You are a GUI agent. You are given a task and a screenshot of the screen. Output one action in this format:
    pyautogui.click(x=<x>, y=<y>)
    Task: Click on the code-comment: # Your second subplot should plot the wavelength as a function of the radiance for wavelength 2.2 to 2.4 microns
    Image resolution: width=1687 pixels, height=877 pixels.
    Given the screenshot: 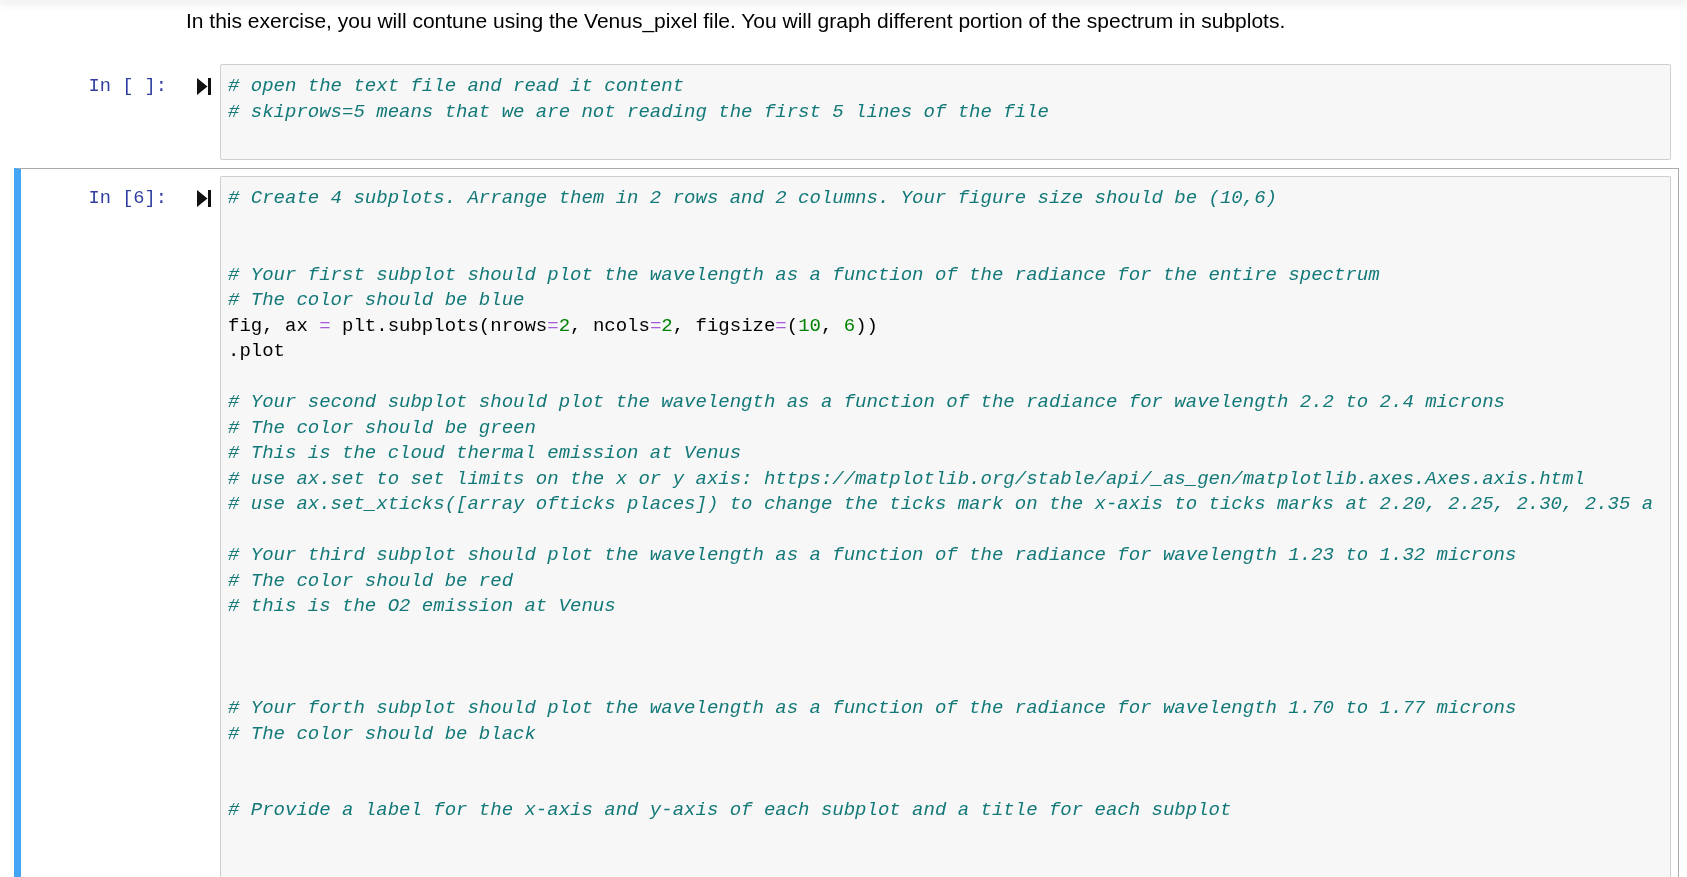 What is the action you would take?
    pyautogui.click(x=866, y=402)
    